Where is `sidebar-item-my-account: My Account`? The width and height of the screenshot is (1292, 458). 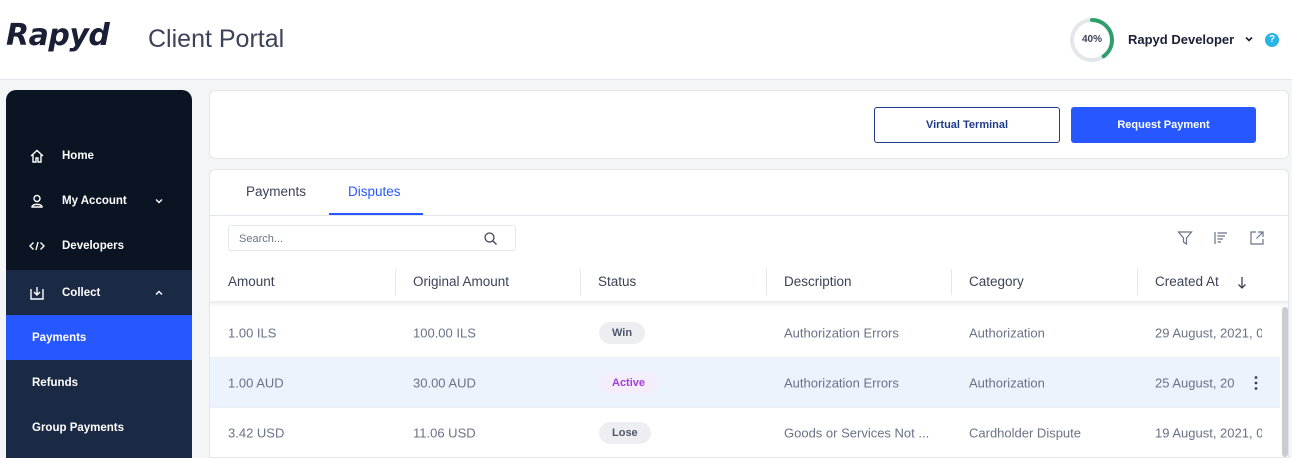
sidebar-item-my-account: My Account is located at coordinates (99, 200).